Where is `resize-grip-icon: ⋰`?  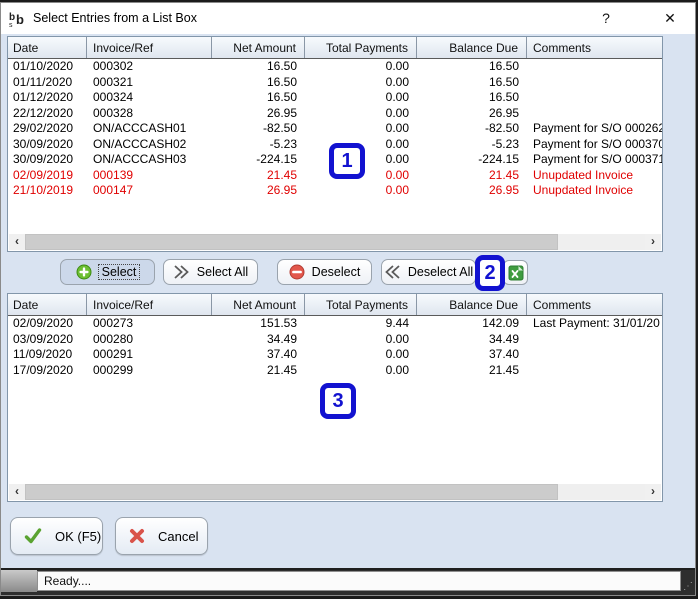
resize-grip-icon: ⋰ is located at coordinates (688, 587).